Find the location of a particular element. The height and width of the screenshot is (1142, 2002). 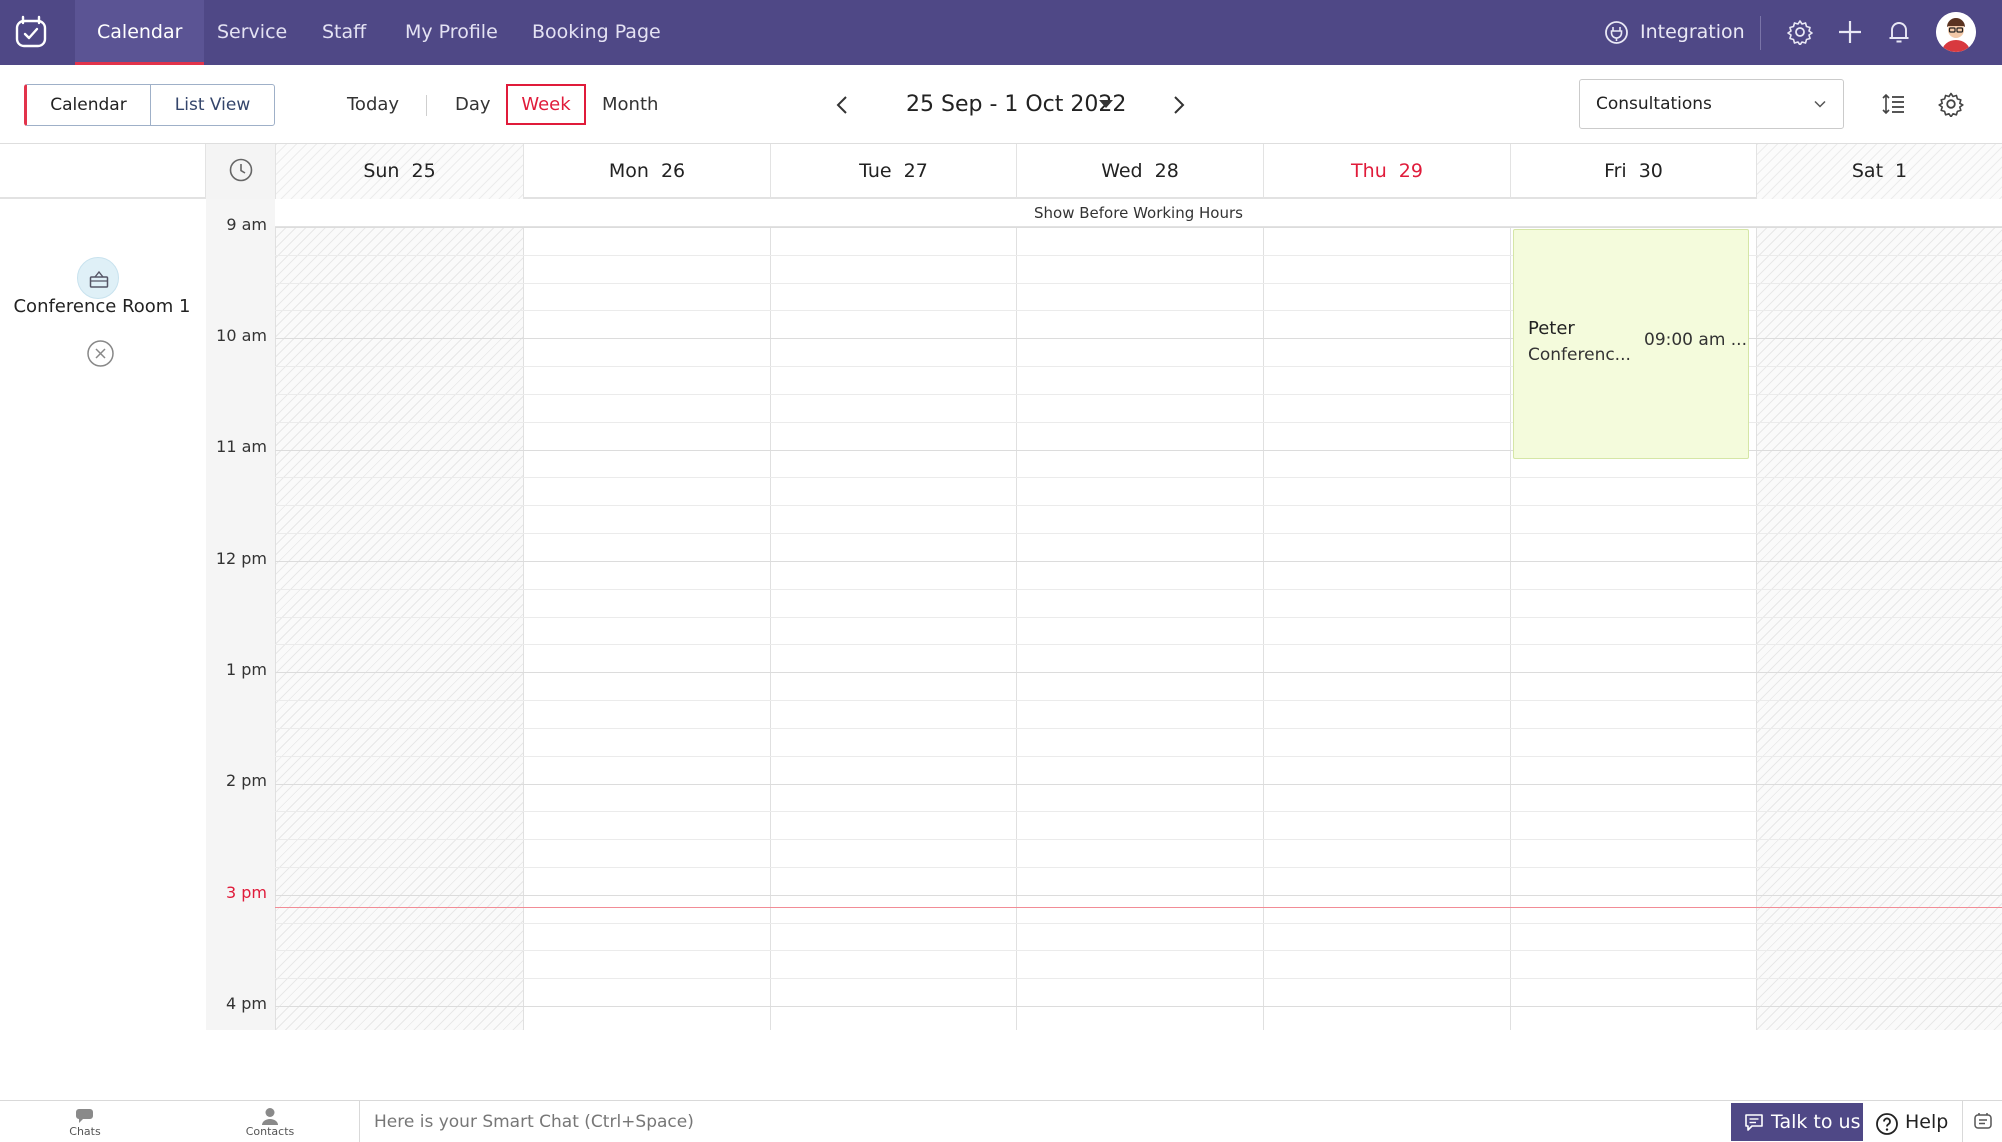

day-header-sun: Sun 25 is located at coordinates (399, 171).